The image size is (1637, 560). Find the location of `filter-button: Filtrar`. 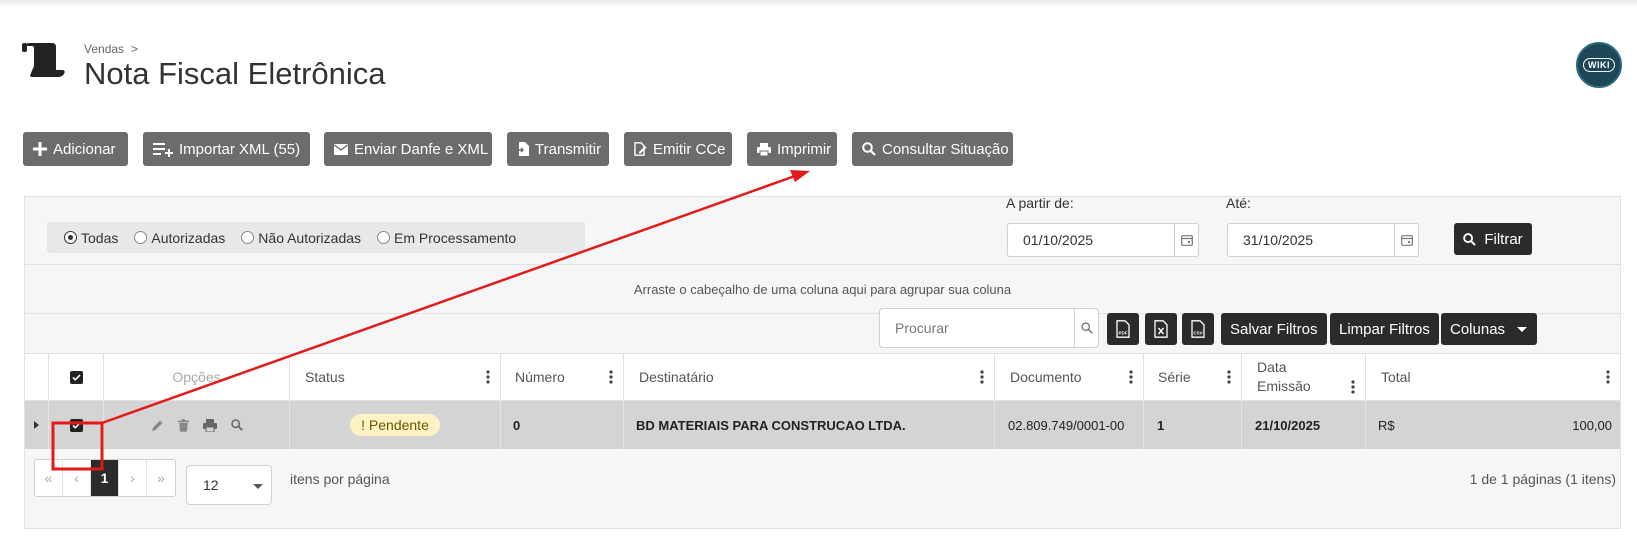

filter-button: Filtrar is located at coordinates (1493, 239).